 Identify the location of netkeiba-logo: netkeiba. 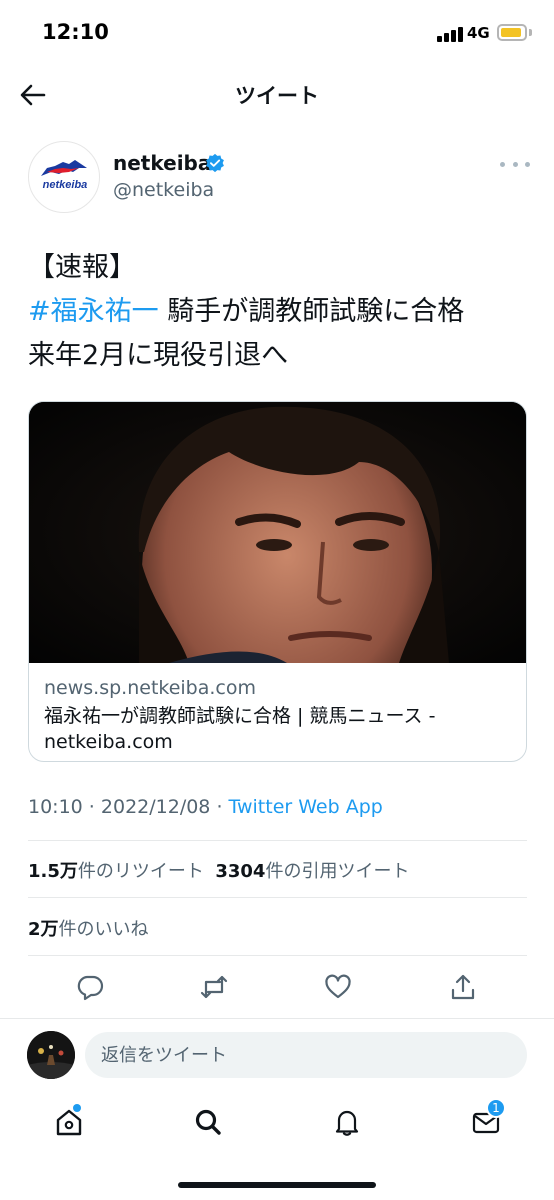
(64, 175).